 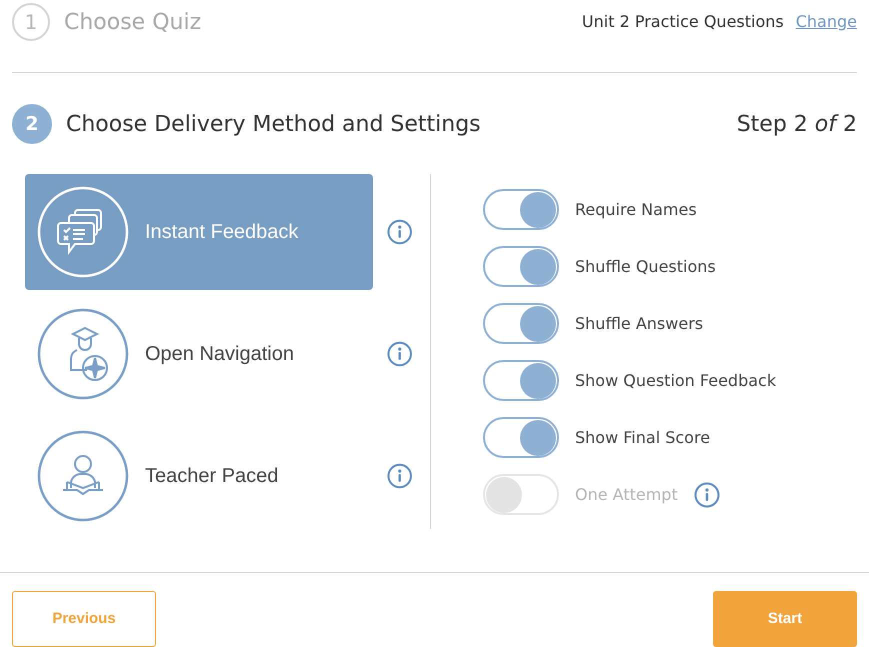 I want to click on setting-label: One Attempt, so click(x=626, y=495).